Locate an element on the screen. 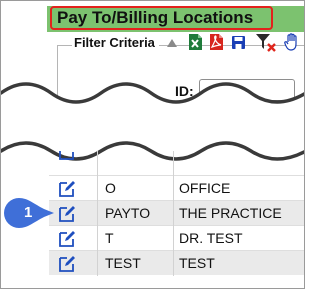 This screenshot has height=289, width=320. table-row: PAYTO THE PRACTICE is located at coordinates (176, 212).